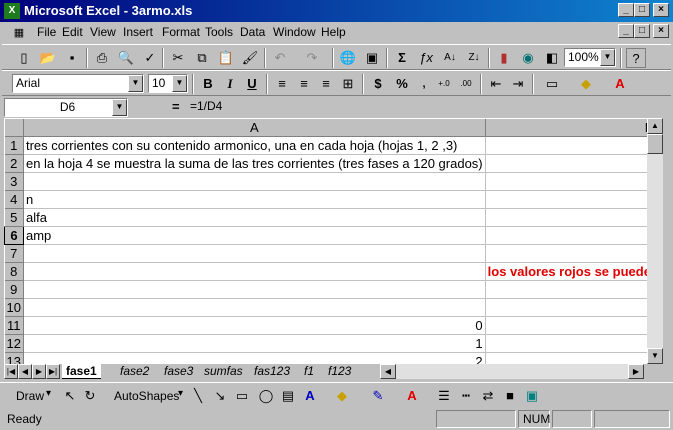 The image size is (673, 430). I want to click on menu-tools: Tools, so click(219, 32).